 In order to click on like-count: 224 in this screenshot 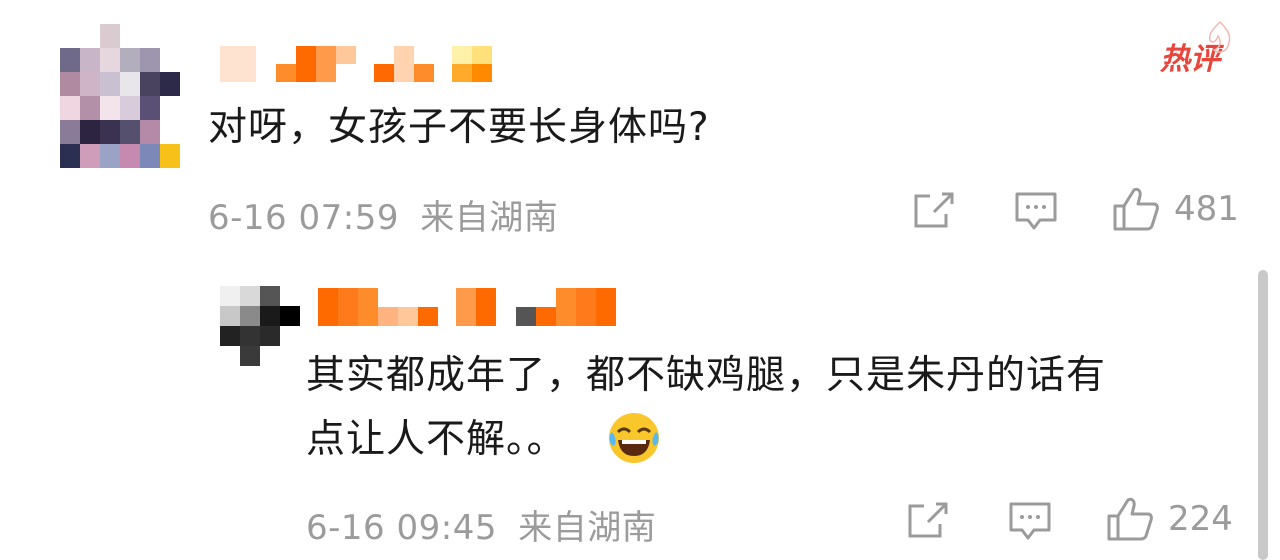, I will do `click(1200, 519)`.